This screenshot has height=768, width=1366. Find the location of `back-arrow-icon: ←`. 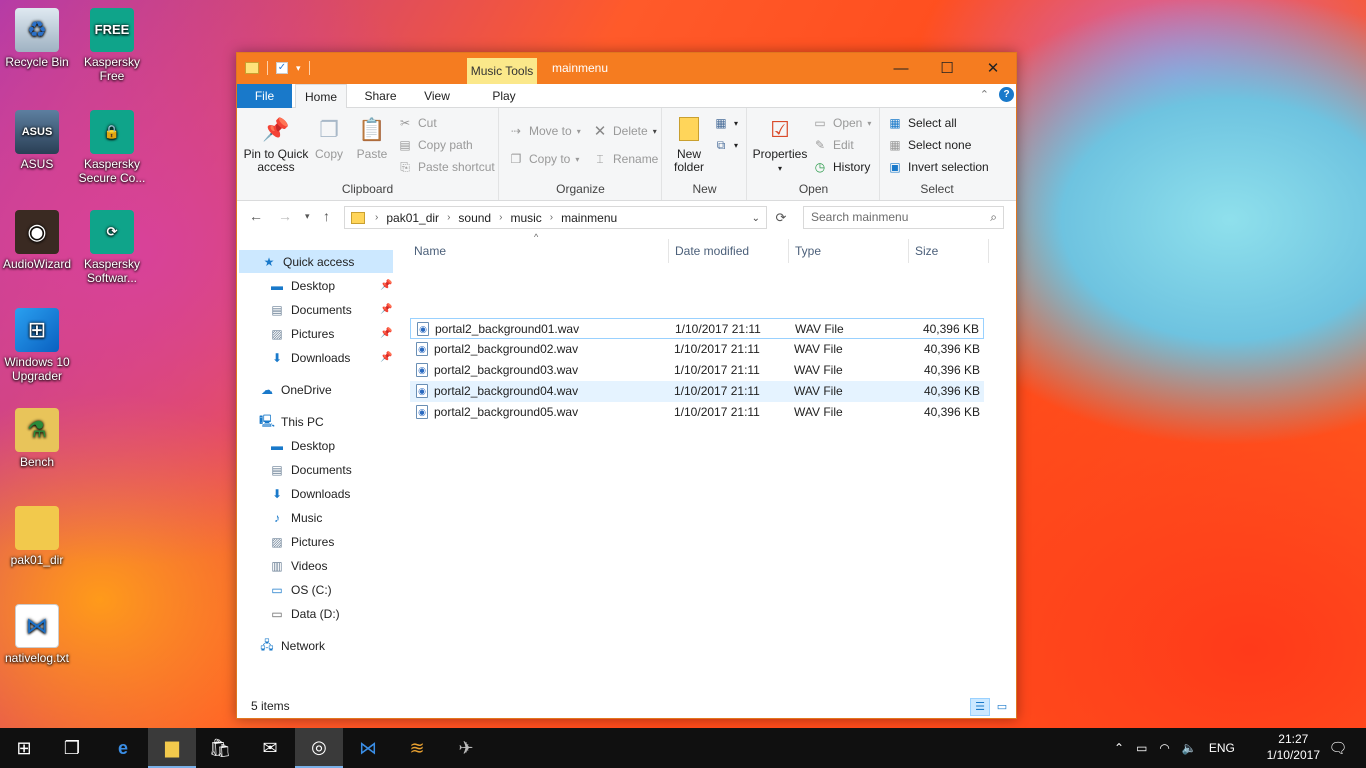

back-arrow-icon: ← is located at coordinates (256, 216).